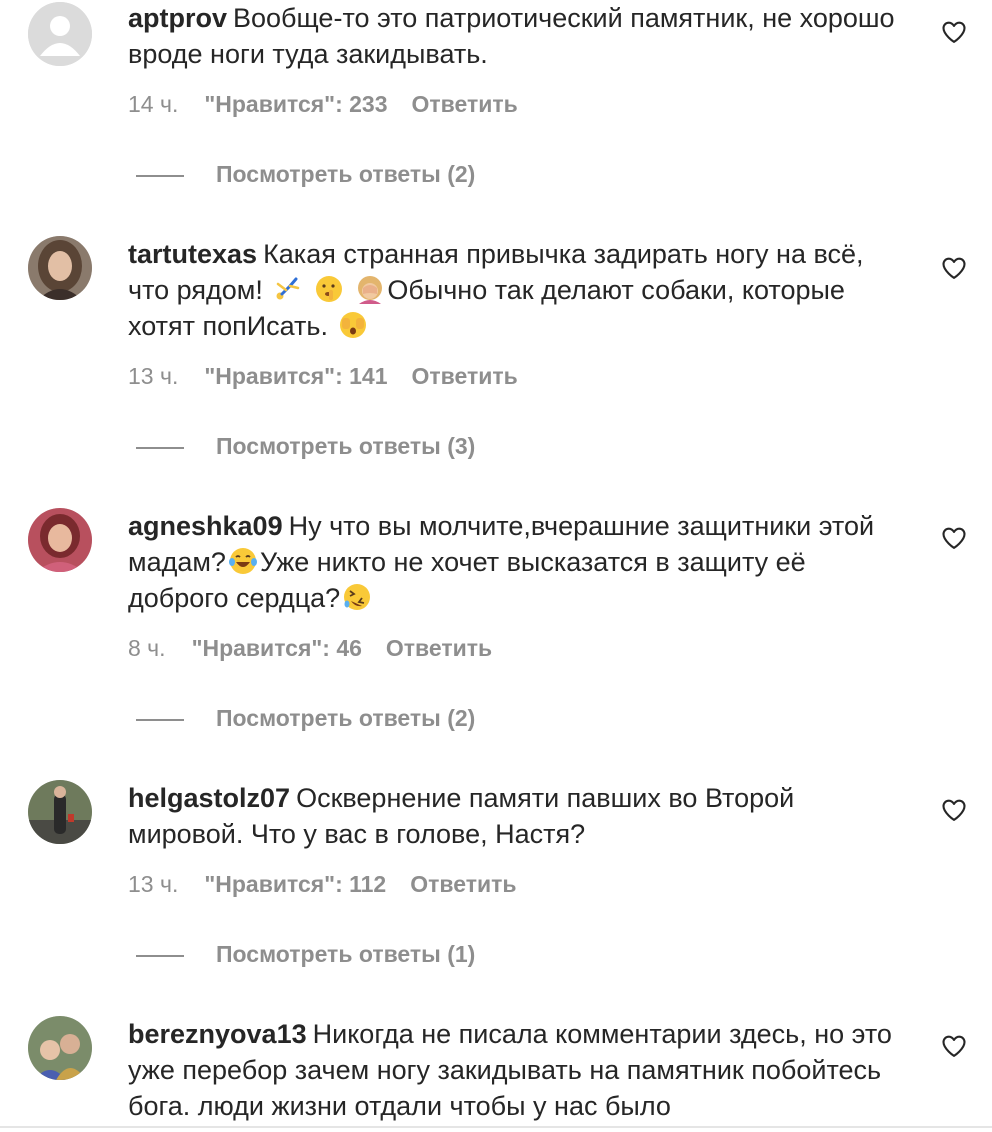 The height and width of the screenshot is (1132, 992). Describe the element at coordinates (353, 325) in the screenshot. I see `face-with-hands-over-eyes-emoji` at that location.